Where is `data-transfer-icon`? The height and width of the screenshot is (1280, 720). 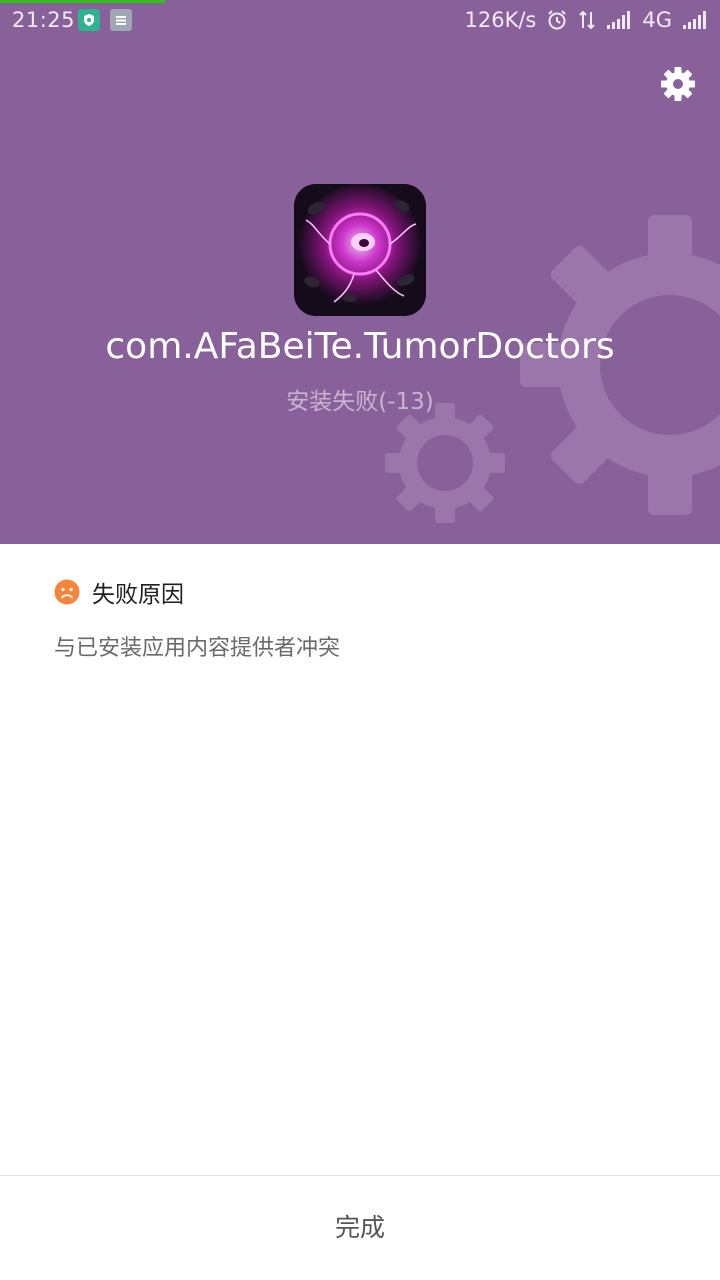
data-transfer-icon is located at coordinates (587, 20).